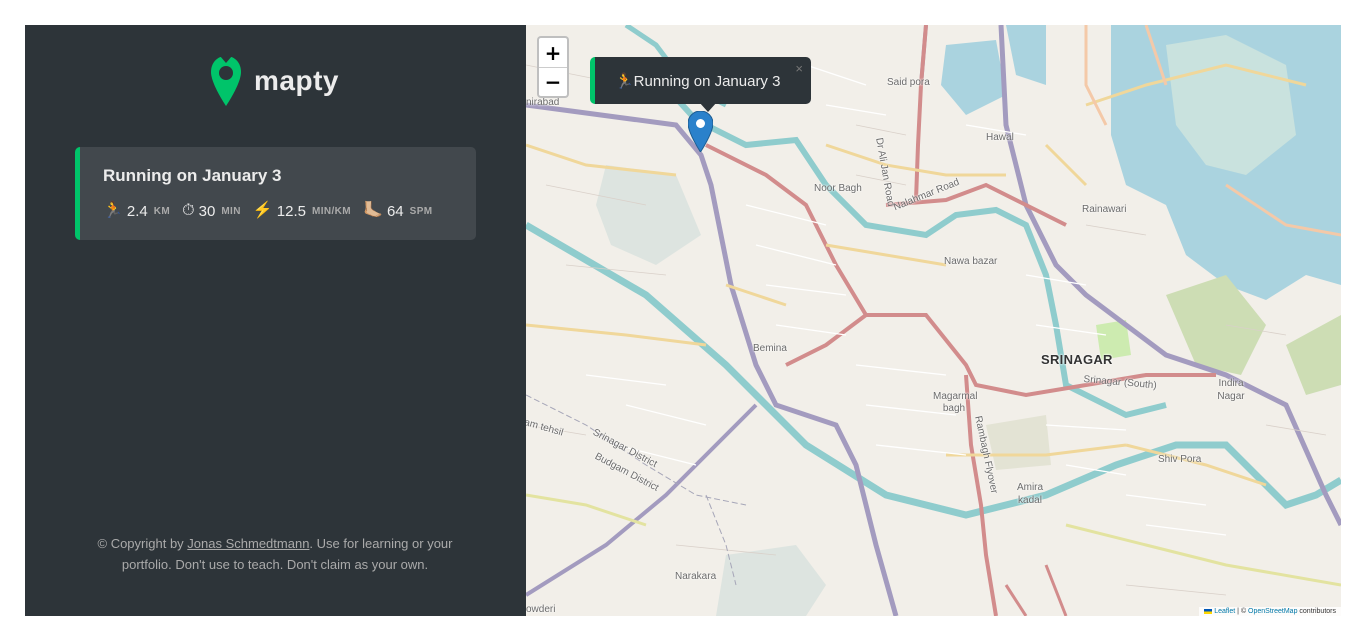  I want to click on workout-detail-cadence: 🦶🏼 64 SPM, so click(397, 211).